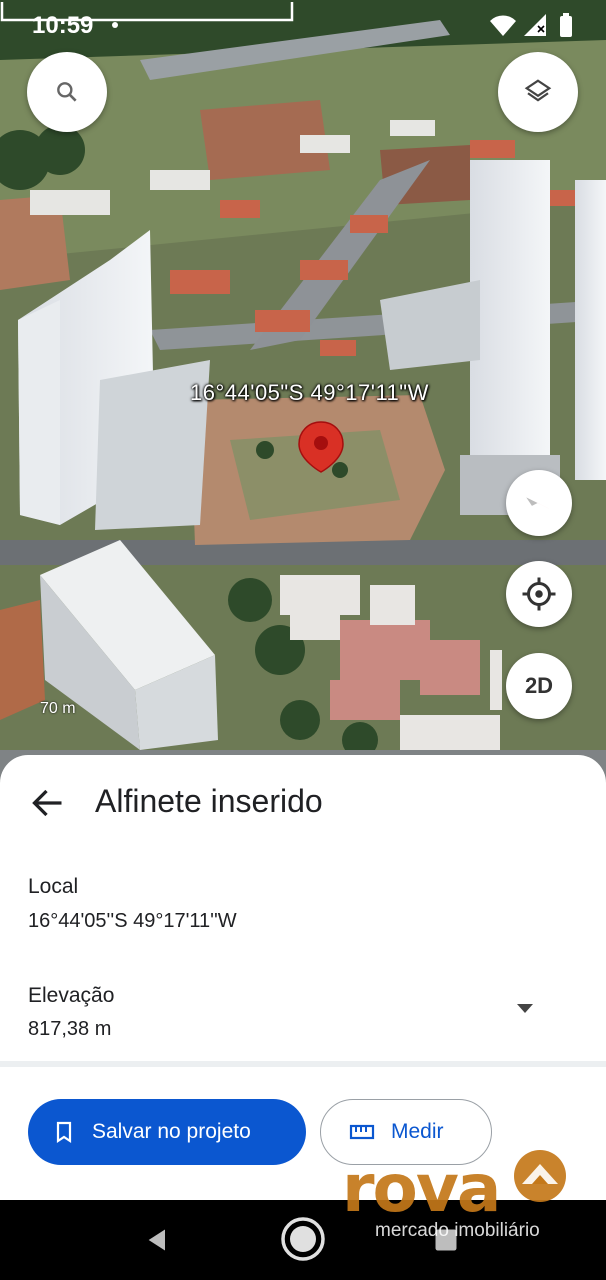 This screenshot has height=1280, width=606. Describe the element at coordinates (566, 25) in the screenshot. I see `battery-icon` at that location.